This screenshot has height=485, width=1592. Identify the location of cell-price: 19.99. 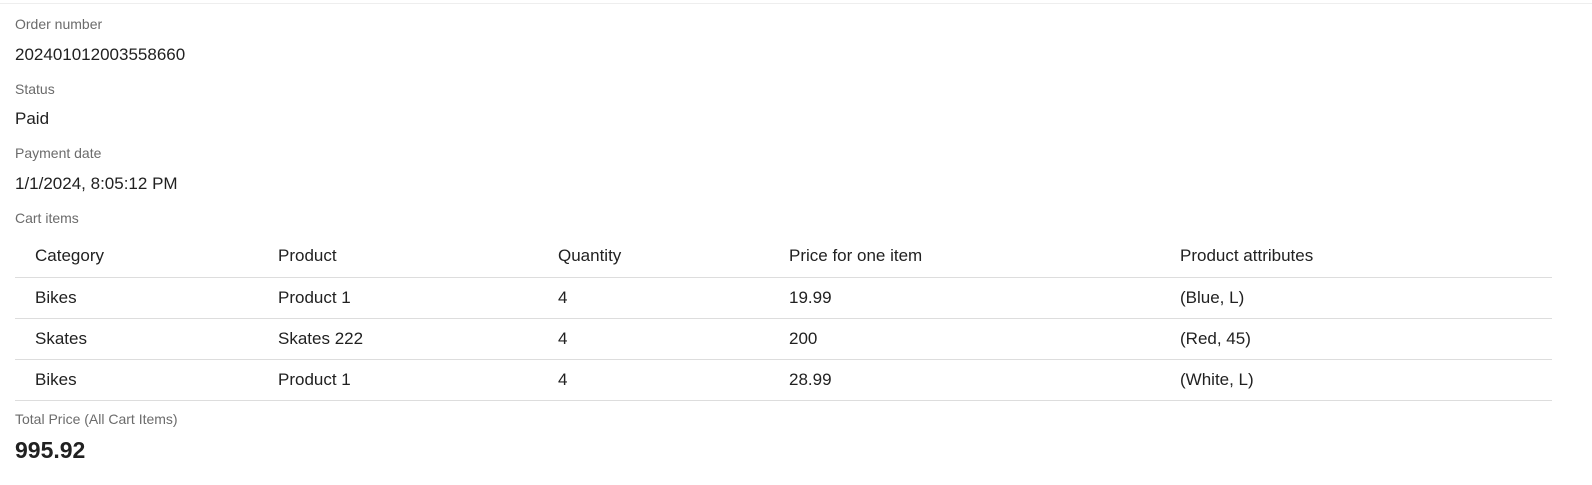
(810, 297).